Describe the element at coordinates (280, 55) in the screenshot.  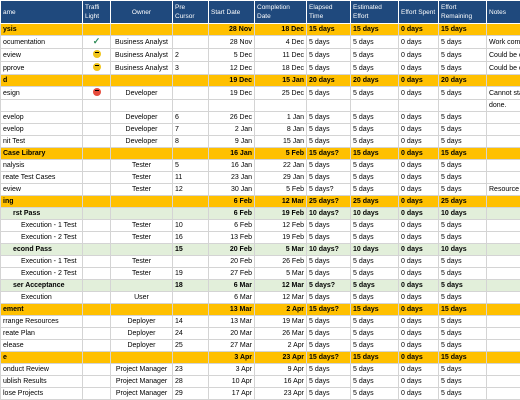
I see `cell-completion: 11 Dec` at that location.